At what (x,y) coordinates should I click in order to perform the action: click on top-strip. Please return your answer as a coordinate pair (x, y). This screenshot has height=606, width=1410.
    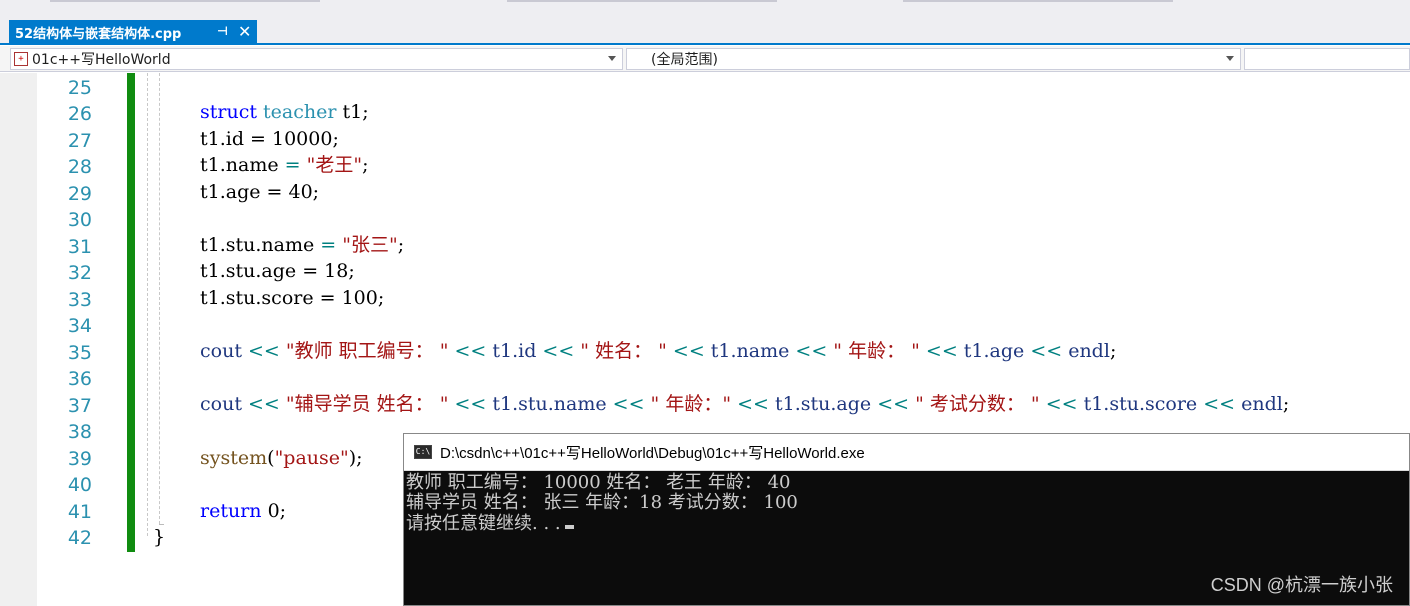
    Looking at the image, I should click on (705, 10).